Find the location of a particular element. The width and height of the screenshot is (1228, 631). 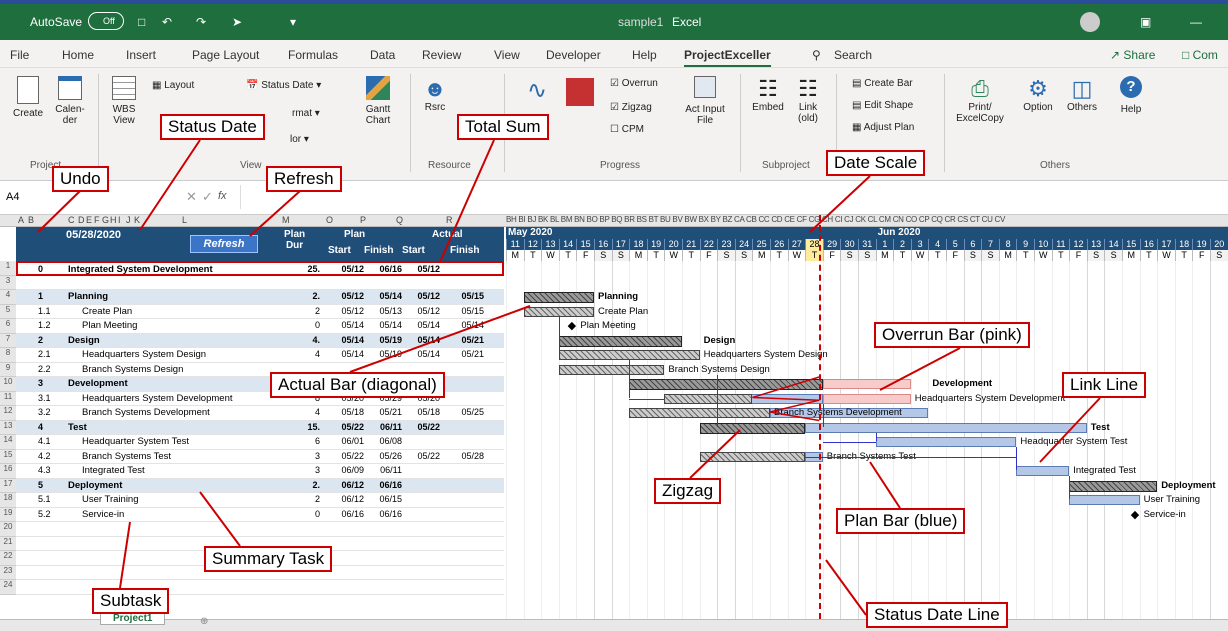

color-button: lor ▾ is located at coordinates (299, 139).